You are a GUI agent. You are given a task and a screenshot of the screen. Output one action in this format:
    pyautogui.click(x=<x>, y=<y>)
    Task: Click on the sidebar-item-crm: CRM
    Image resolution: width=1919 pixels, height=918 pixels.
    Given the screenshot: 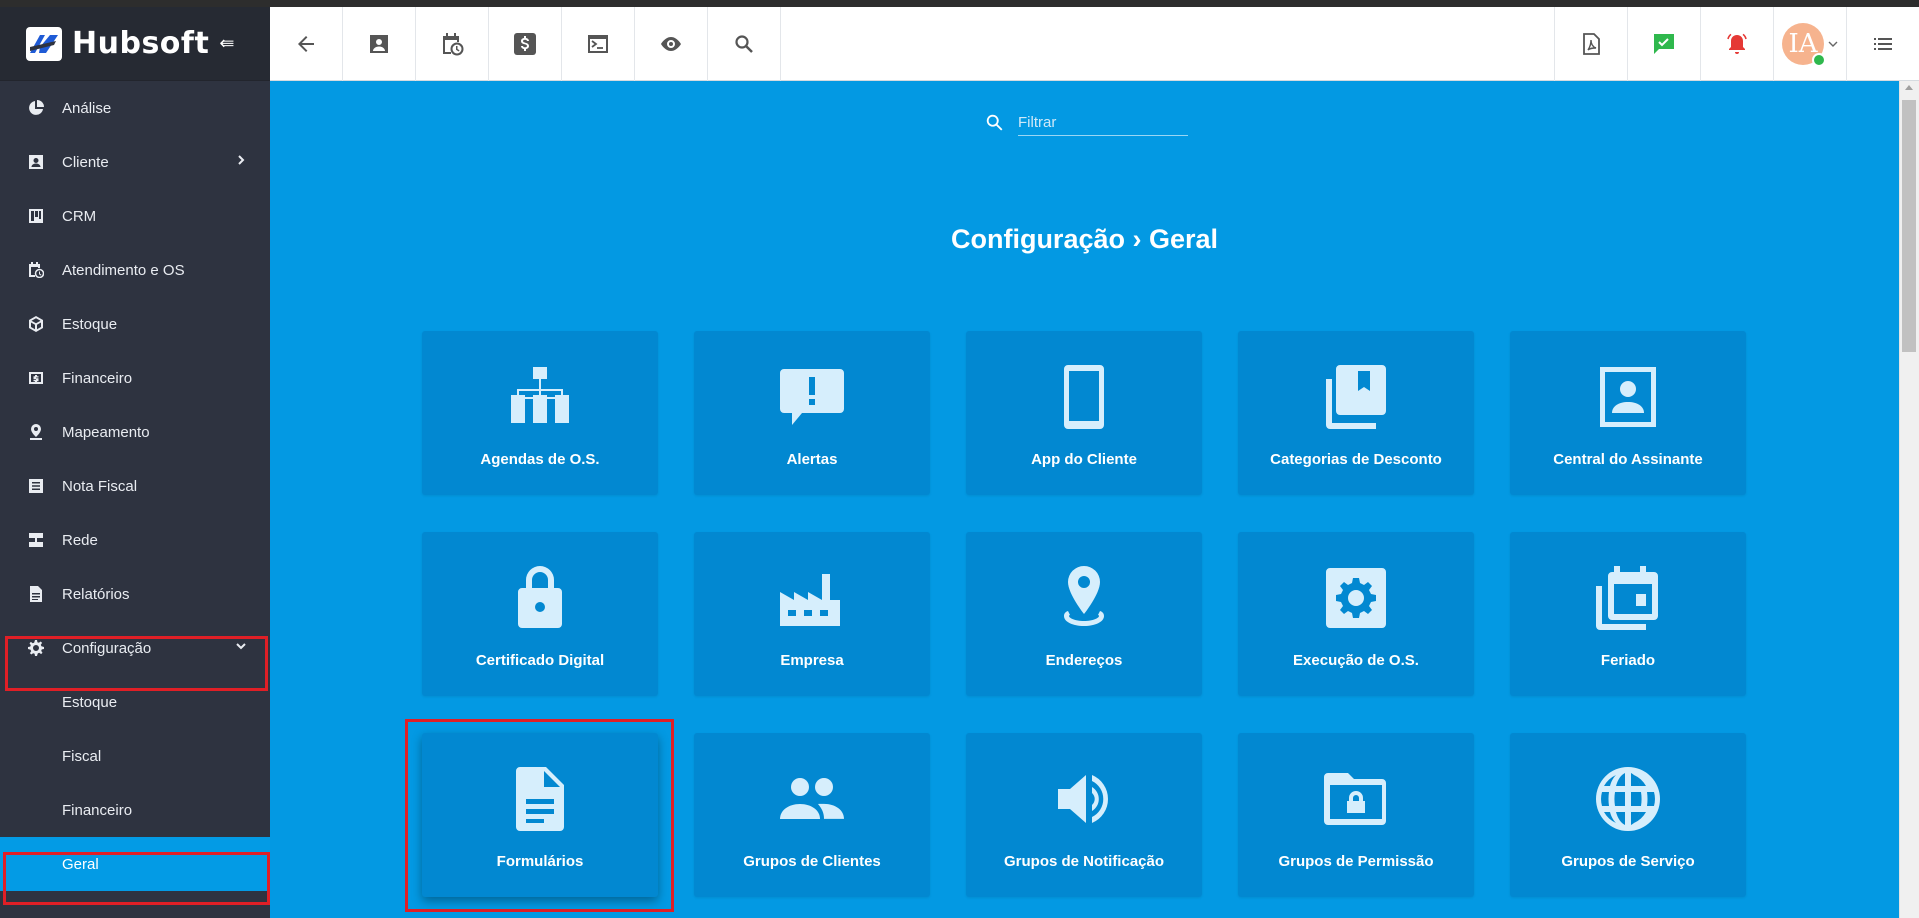 What is the action you would take?
    pyautogui.click(x=135, y=216)
    